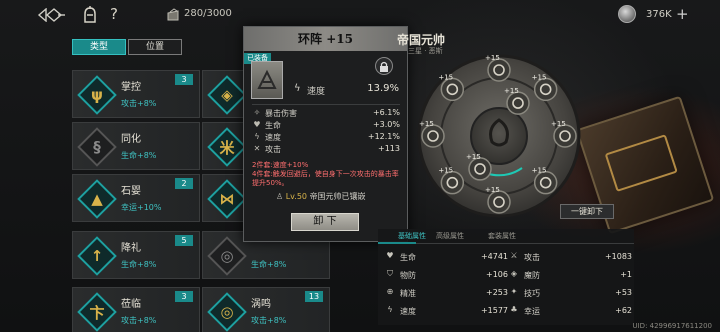 The width and height of the screenshot is (720, 332). I want to click on tab-advanced-stats: 高级属性, so click(450, 236).